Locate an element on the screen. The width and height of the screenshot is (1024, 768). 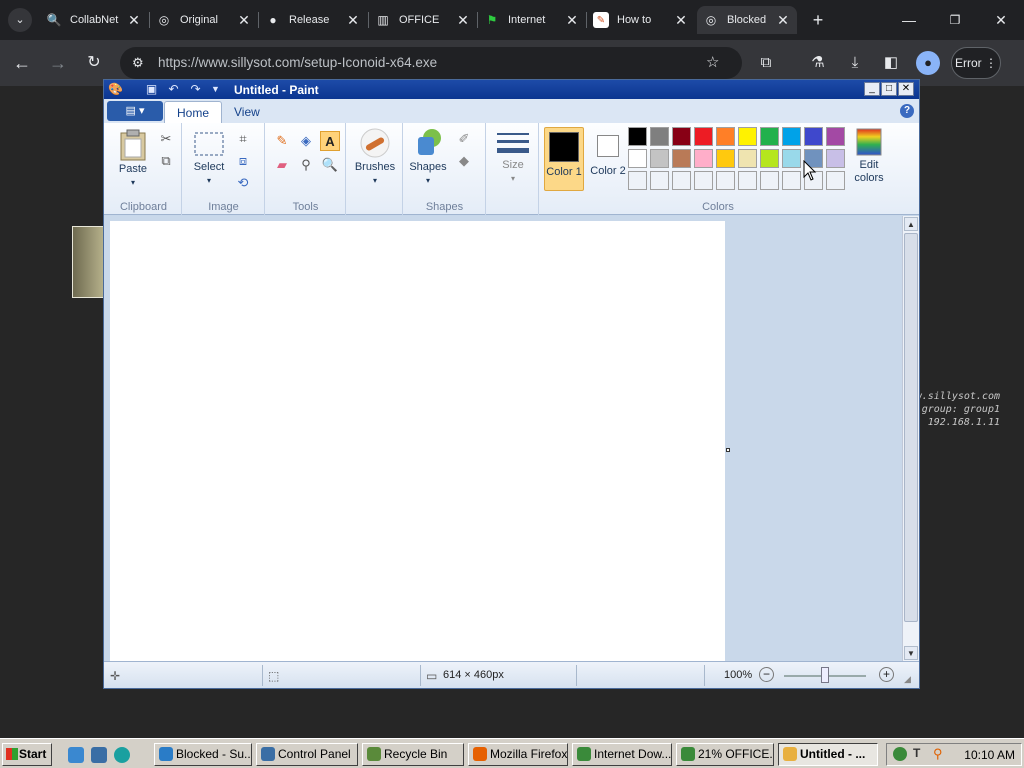
pencil-icon: ✎ is located at coordinates (282, 141).